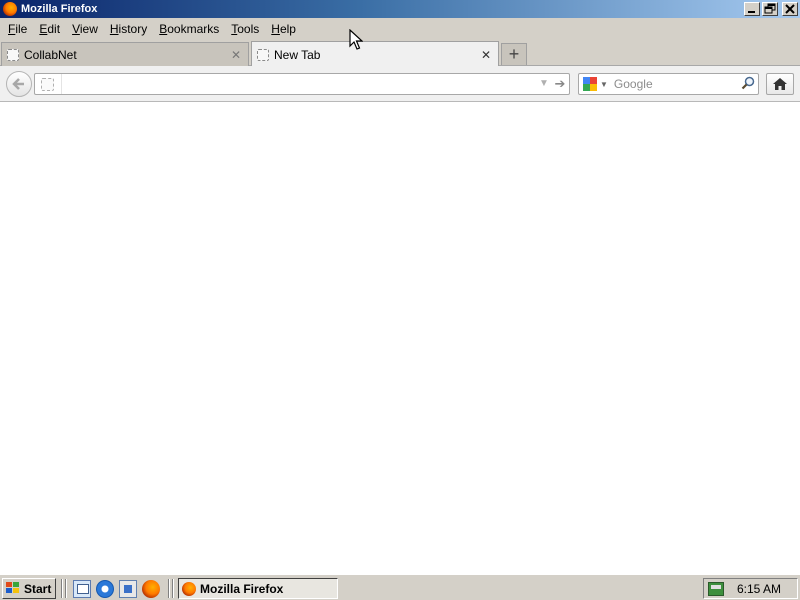 The width and height of the screenshot is (800, 600). I want to click on history-dropdown-icon: ▼, so click(544, 84).